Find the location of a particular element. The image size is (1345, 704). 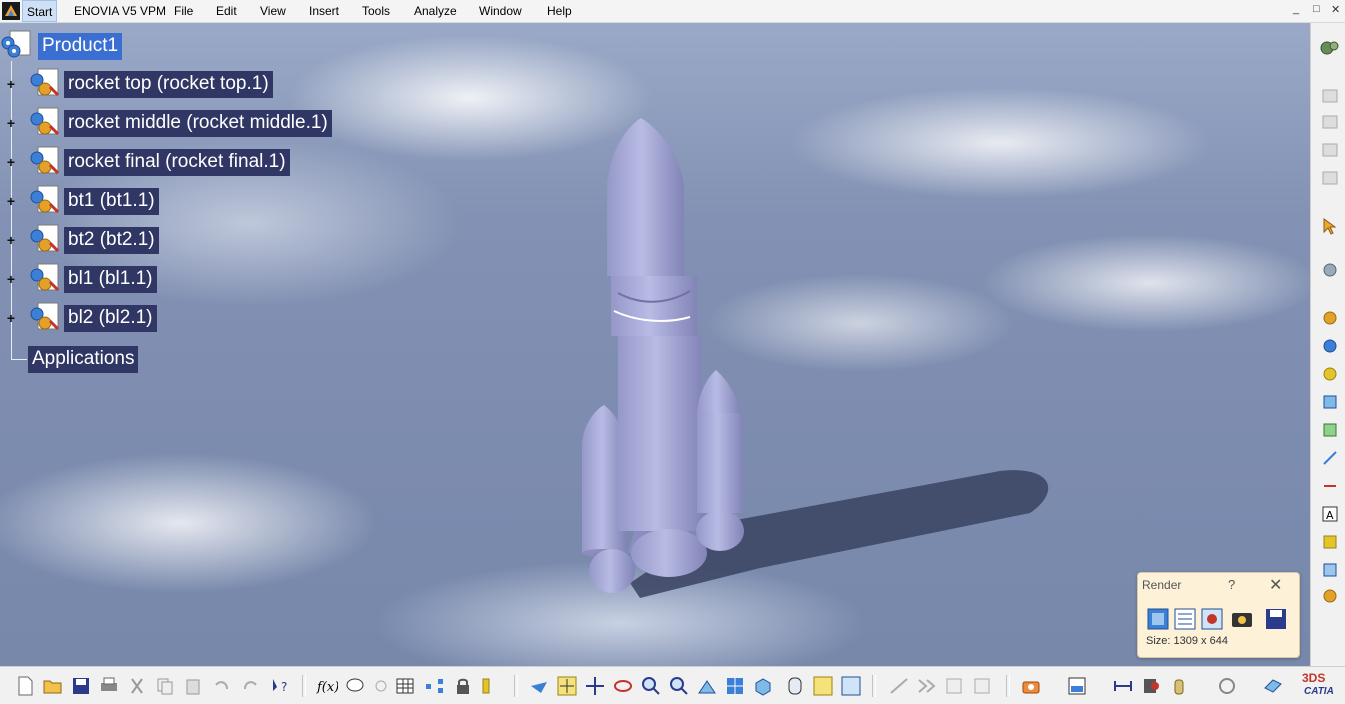

hide-show-icon is located at coordinates (823, 686).